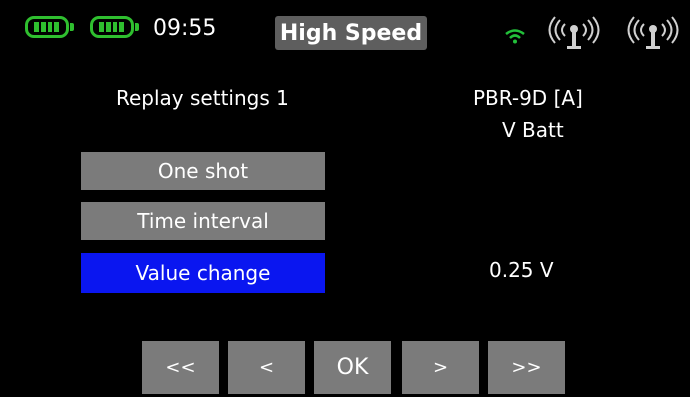  Describe the element at coordinates (352, 367) in the screenshot. I see `ok-button: OK` at that location.